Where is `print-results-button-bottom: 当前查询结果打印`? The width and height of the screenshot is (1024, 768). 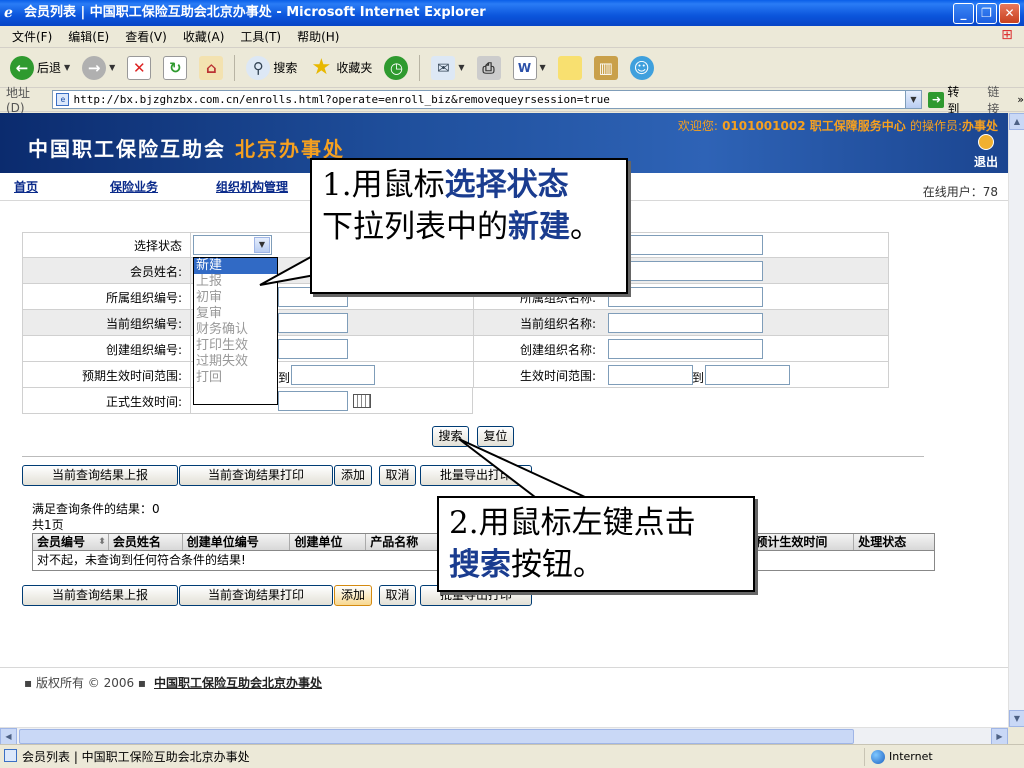 print-results-button-bottom: 当前查询结果打印 is located at coordinates (256, 595).